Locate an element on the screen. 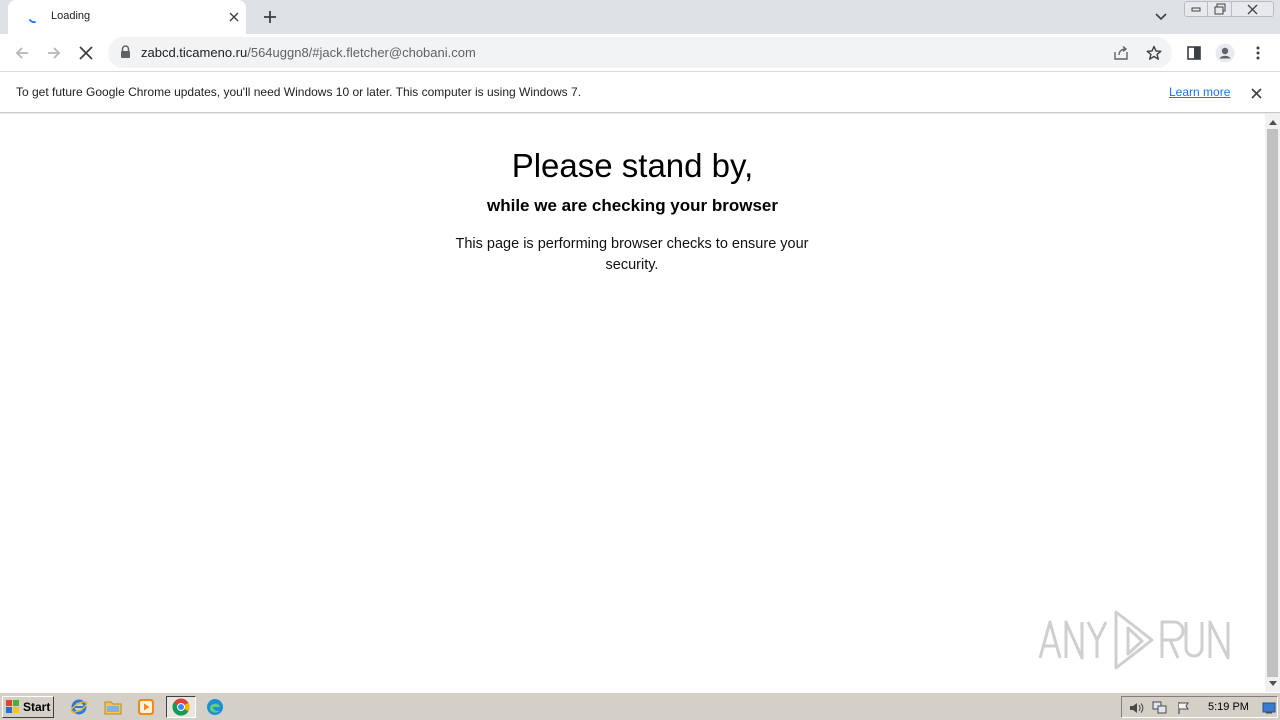  file-explorer-icon is located at coordinates (113, 707).